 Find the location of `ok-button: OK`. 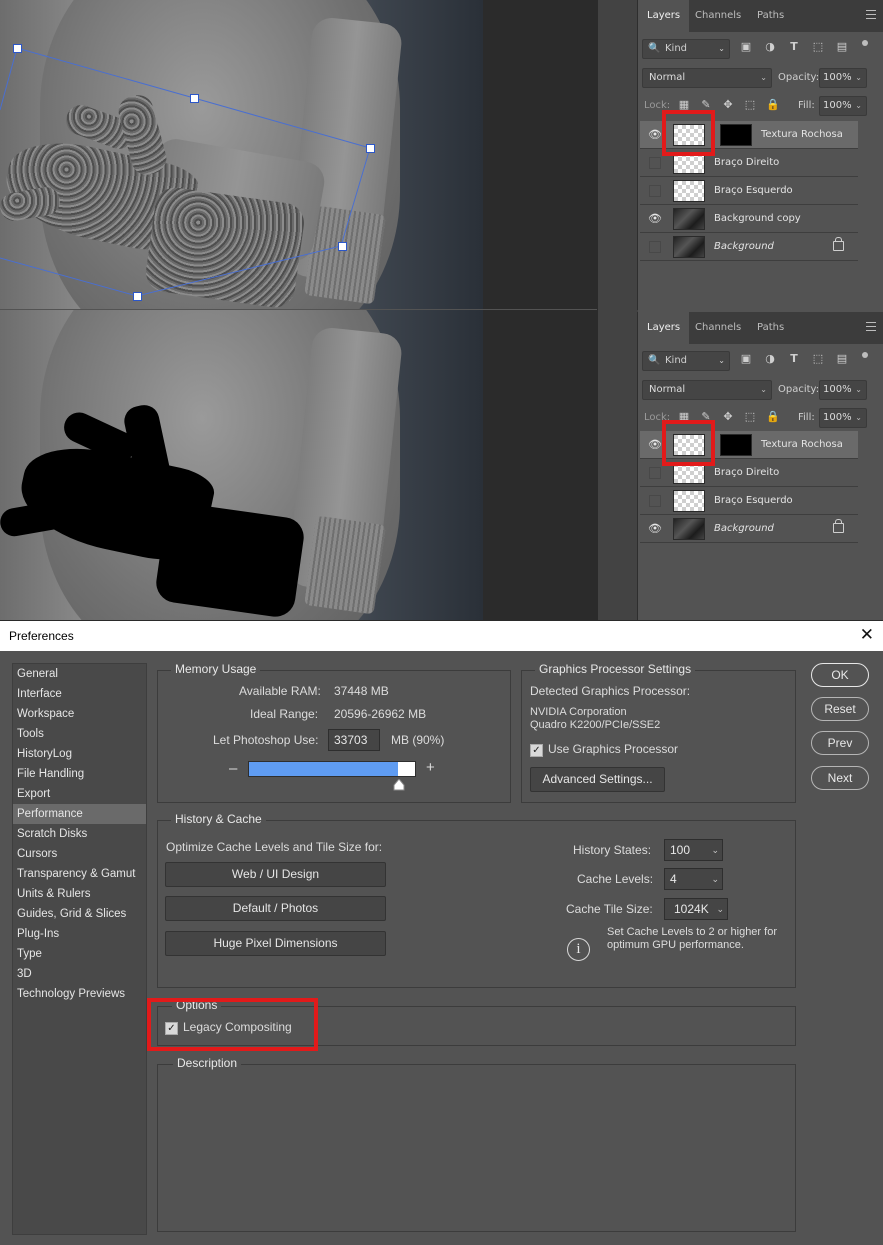

ok-button: OK is located at coordinates (840, 675).